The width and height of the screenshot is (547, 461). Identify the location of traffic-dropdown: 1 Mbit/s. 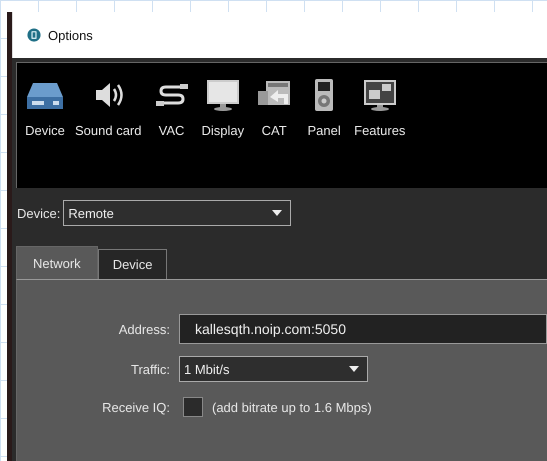
(273, 369).